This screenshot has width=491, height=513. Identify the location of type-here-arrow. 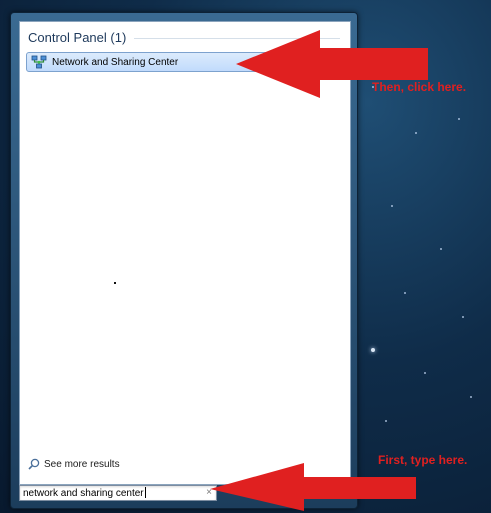
(313, 487).